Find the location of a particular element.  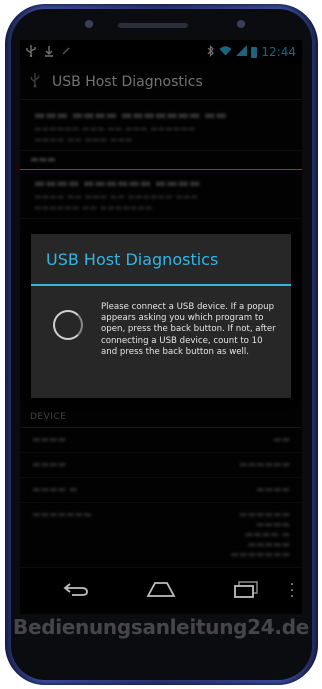

recent-apps-icon is located at coordinates (246, 591).